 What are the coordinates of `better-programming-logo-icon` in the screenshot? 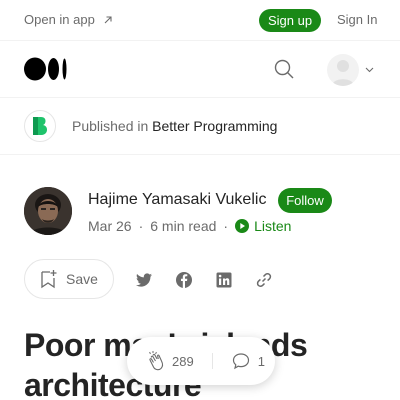 It's located at (40, 126).